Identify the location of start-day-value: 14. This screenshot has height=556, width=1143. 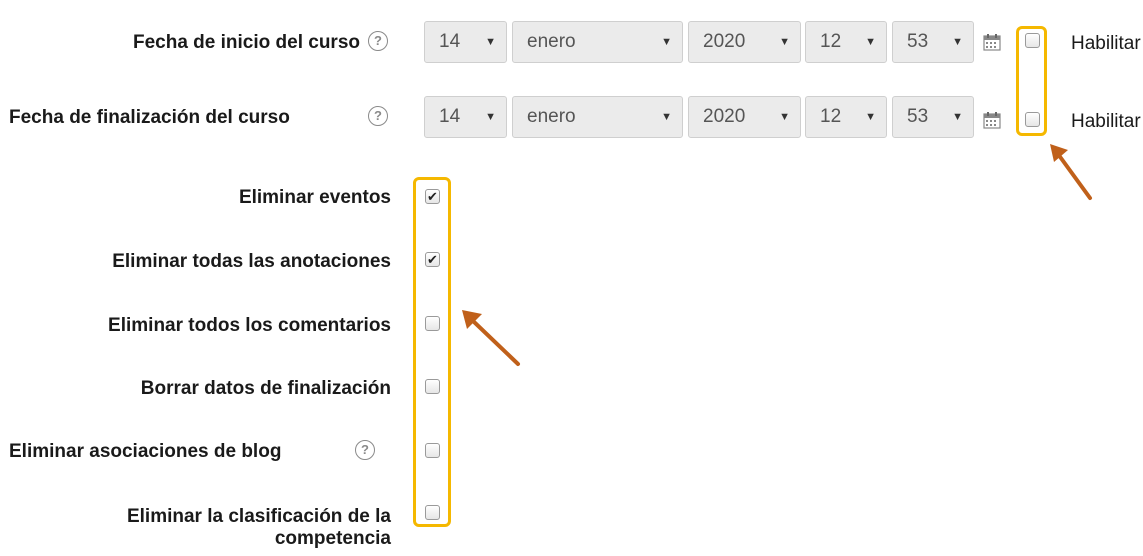
(450, 41).